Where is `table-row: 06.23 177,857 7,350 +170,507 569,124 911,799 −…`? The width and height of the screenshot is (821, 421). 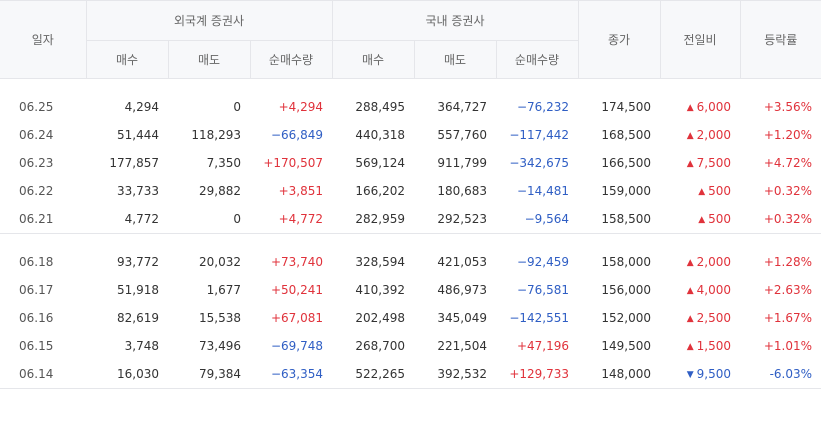 table-row: 06.23 177,857 7,350 +170,507 569,124 911,799 −… is located at coordinates (410, 163).